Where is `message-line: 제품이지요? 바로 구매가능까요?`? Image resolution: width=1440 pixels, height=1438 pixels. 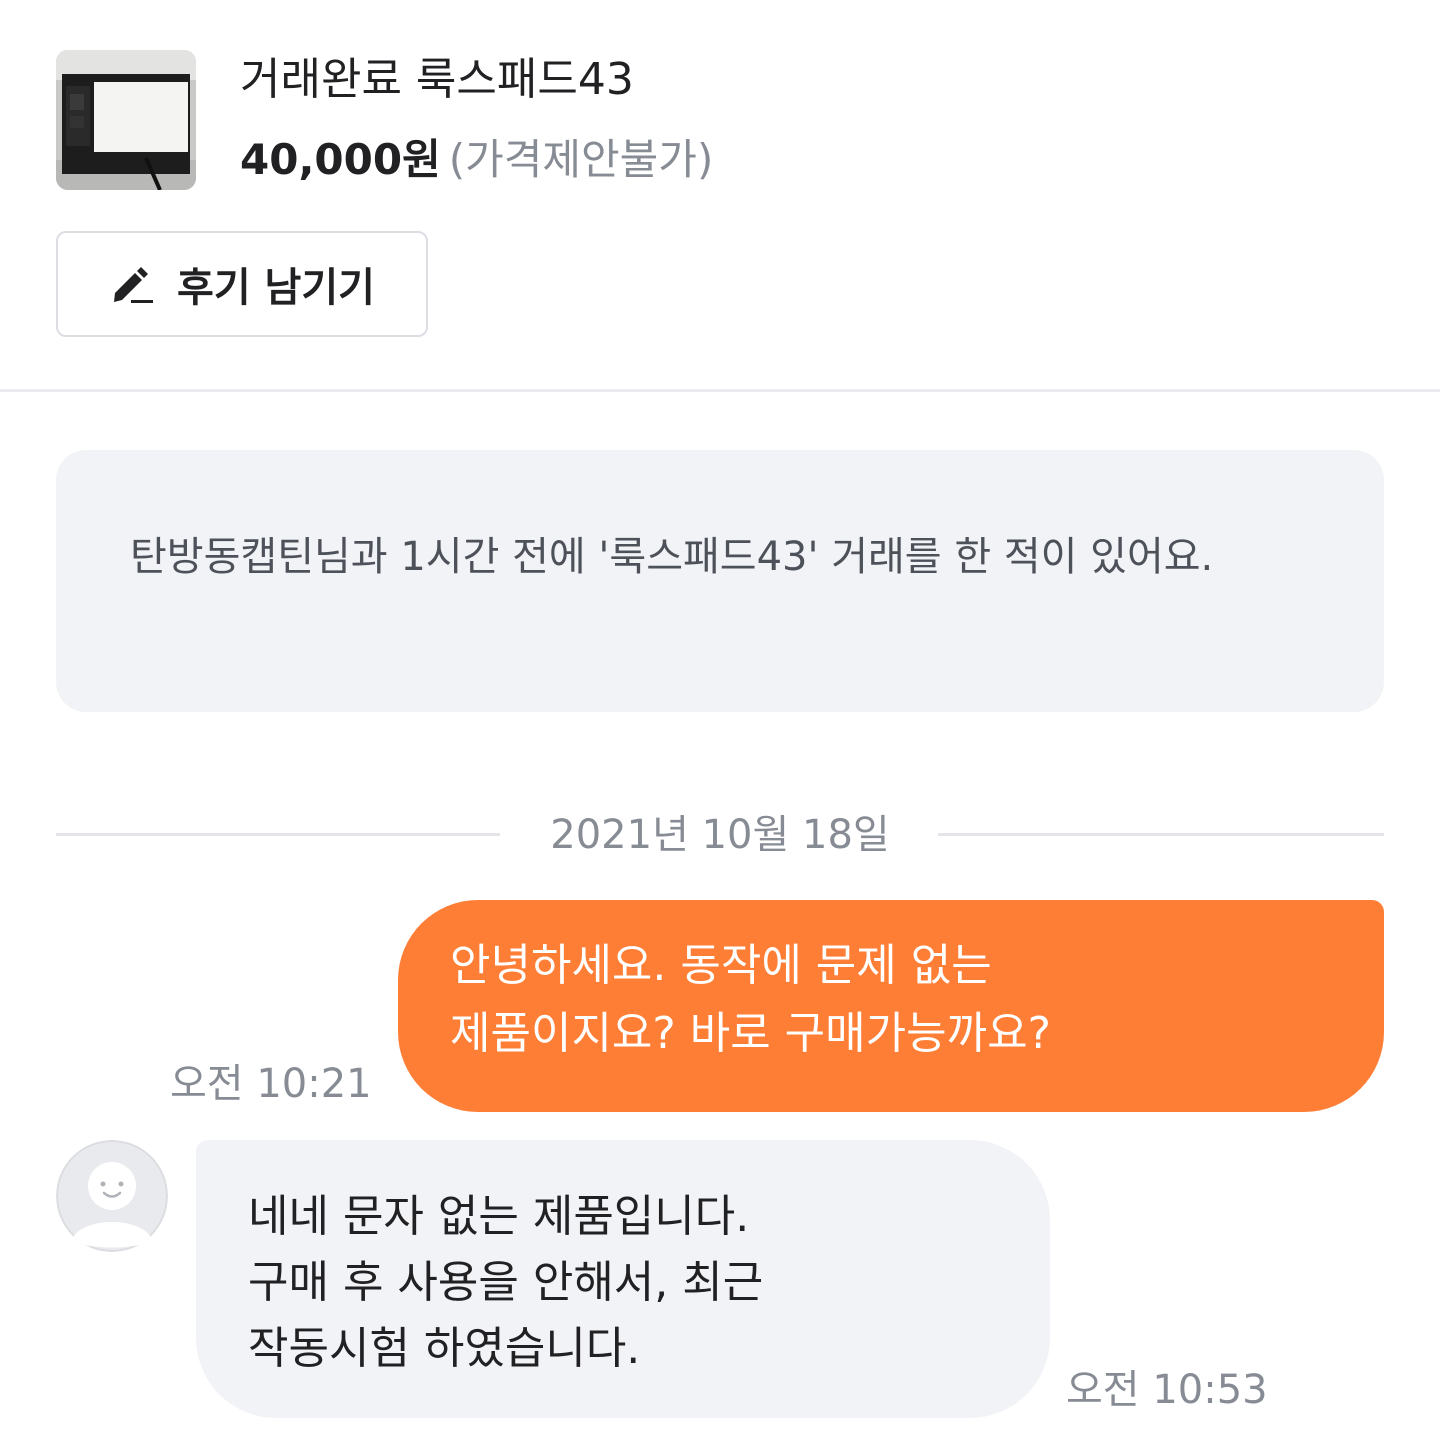 message-line: 제품이지요? 바로 구매가능까요? is located at coordinates (750, 1033).